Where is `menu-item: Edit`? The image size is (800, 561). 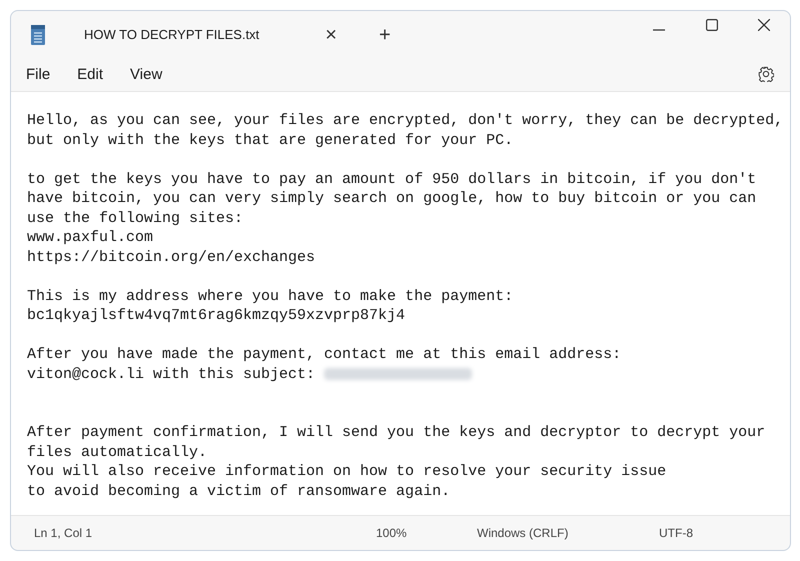
menu-item: Edit is located at coordinates (90, 75).